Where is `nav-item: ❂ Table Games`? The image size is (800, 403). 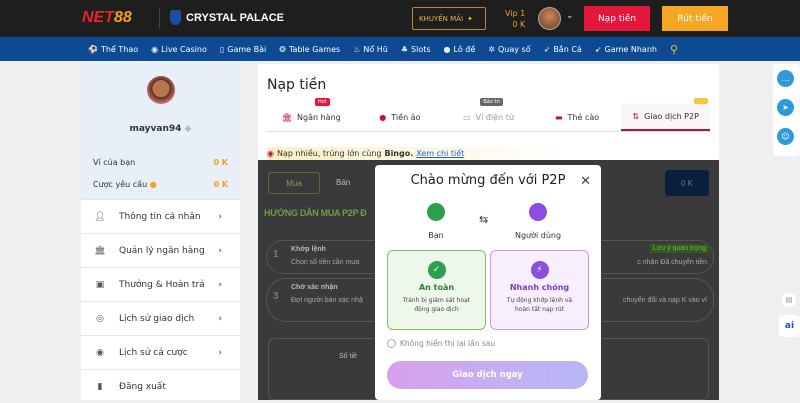 nav-item: ❂ Table Games is located at coordinates (309, 49).